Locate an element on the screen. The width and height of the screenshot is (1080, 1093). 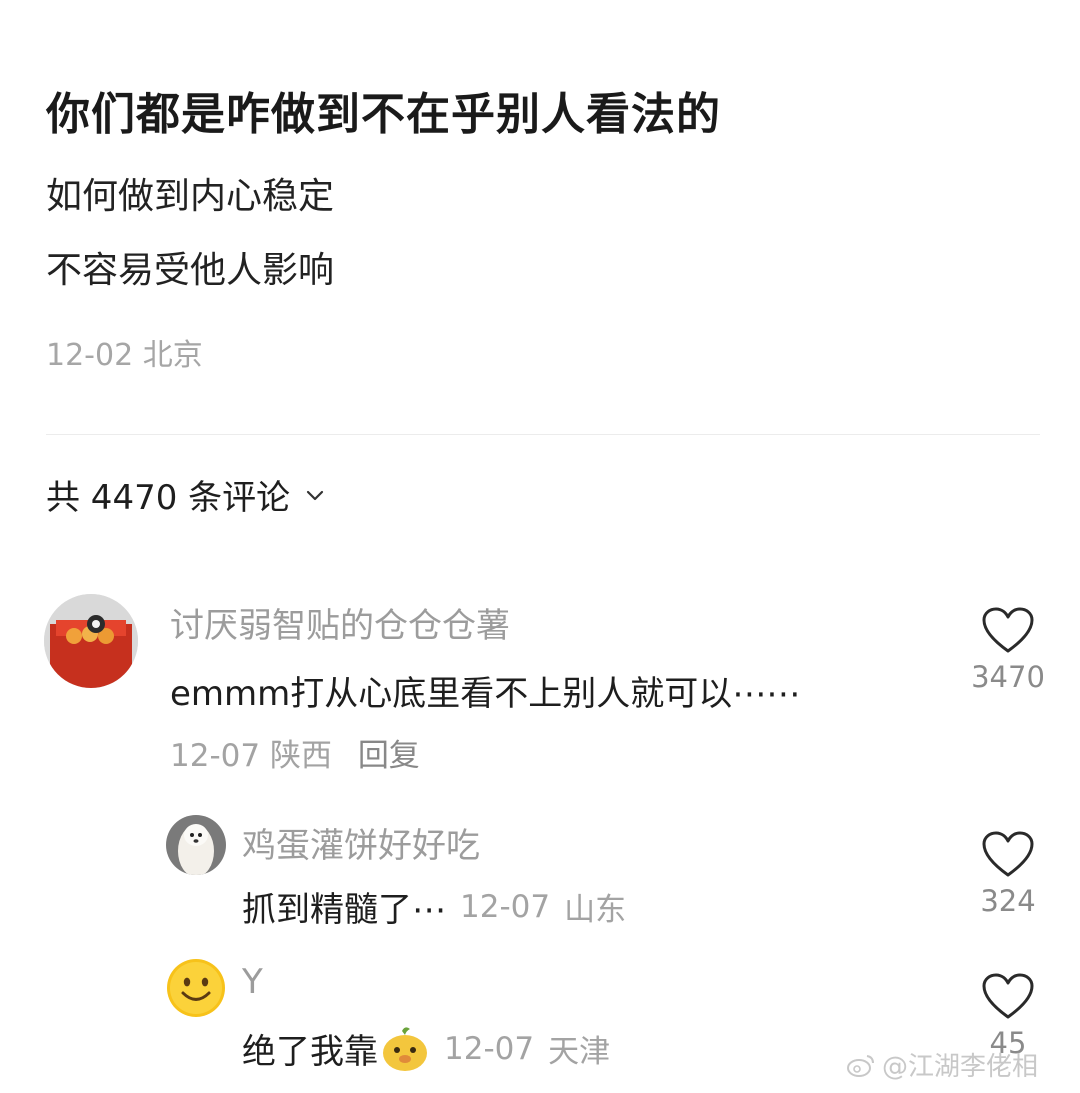
comment-text: emmm打从心底里看不上别人就可以⋯⋯ is located at coordinates (485, 694).